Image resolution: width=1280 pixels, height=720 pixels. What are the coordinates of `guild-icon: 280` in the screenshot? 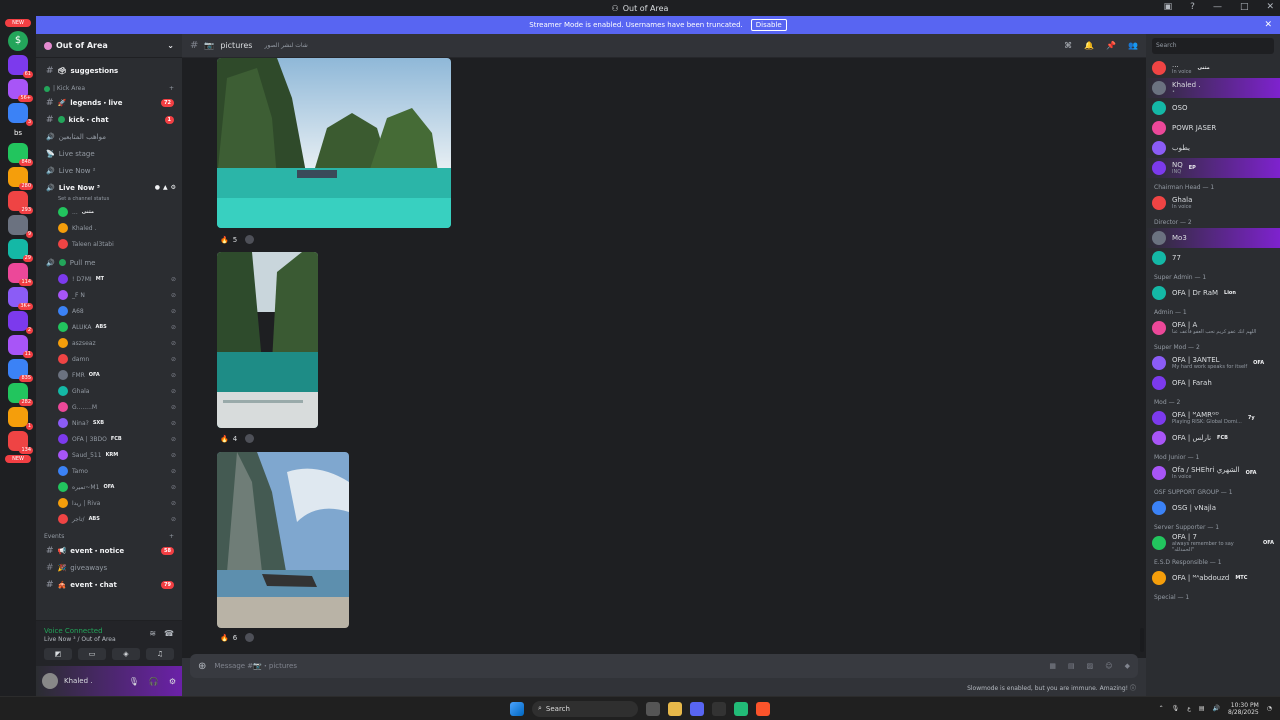 It's located at (20, 178).